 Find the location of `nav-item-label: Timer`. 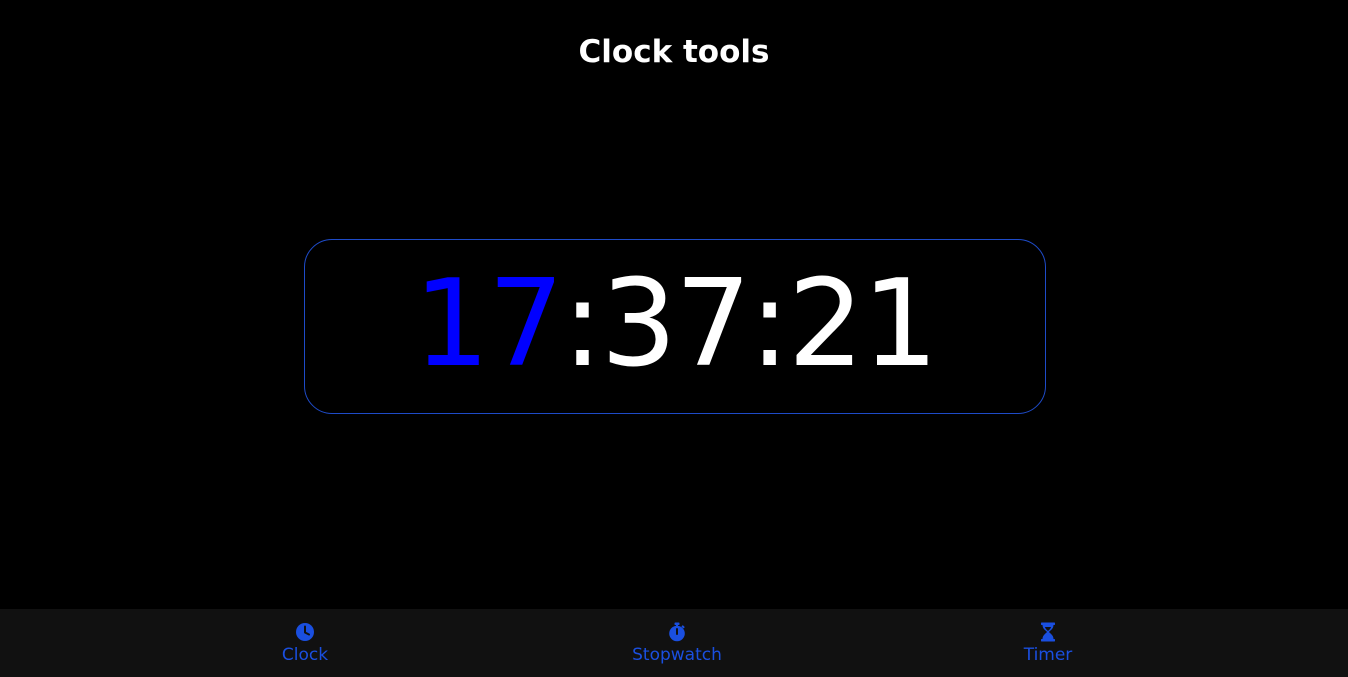

nav-item-label: Timer is located at coordinates (1048, 655).